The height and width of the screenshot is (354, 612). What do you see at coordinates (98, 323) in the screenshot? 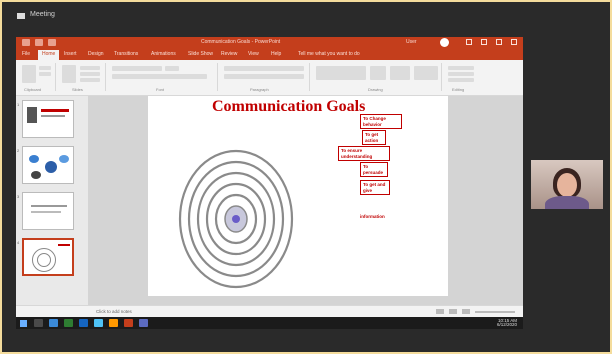
I see `store-icon` at bounding box center [98, 323].